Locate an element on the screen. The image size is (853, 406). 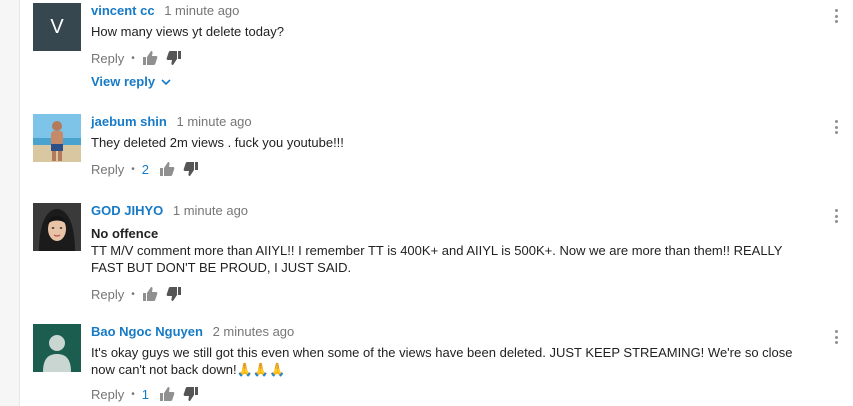
comment-author: jaebum shin is located at coordinates (129, 121).